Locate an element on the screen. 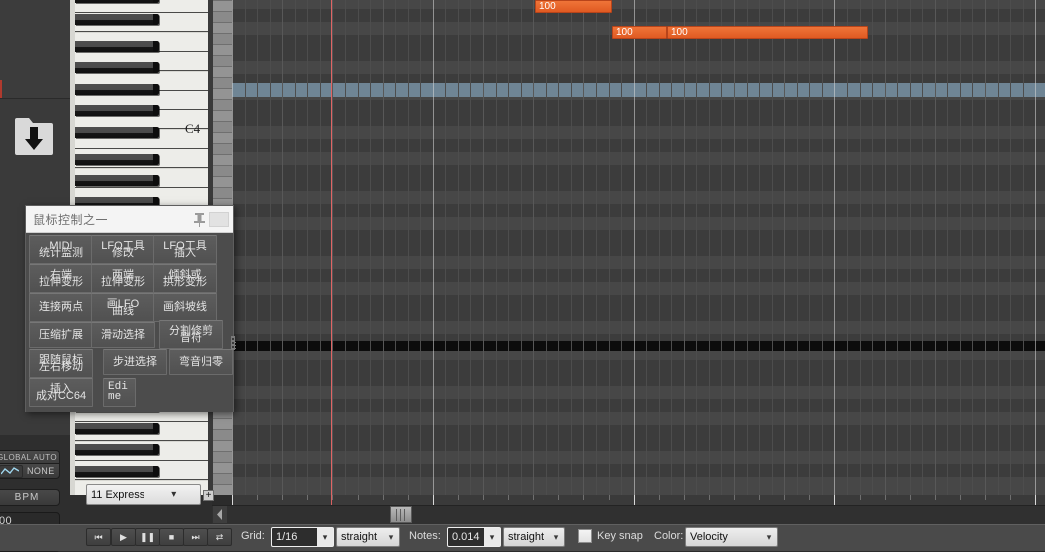 This screenshot has height=552, width=1045. macro-button-compress-expand: 压缩扩展 is located at coordinates (61, 335).